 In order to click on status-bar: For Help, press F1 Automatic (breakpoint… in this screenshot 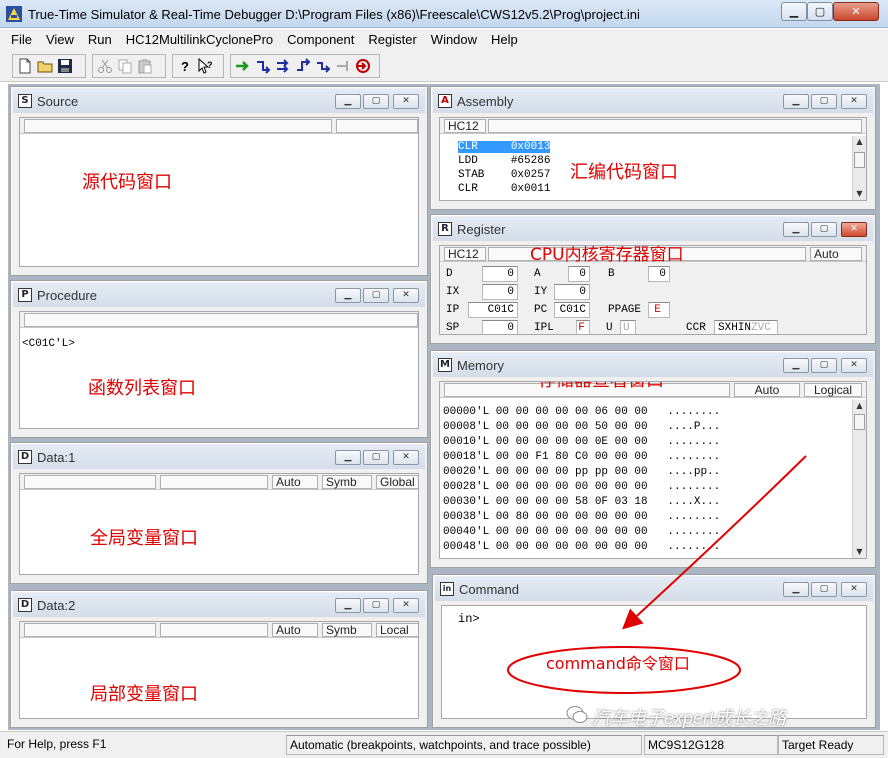, I will do `click(444, 744)`.